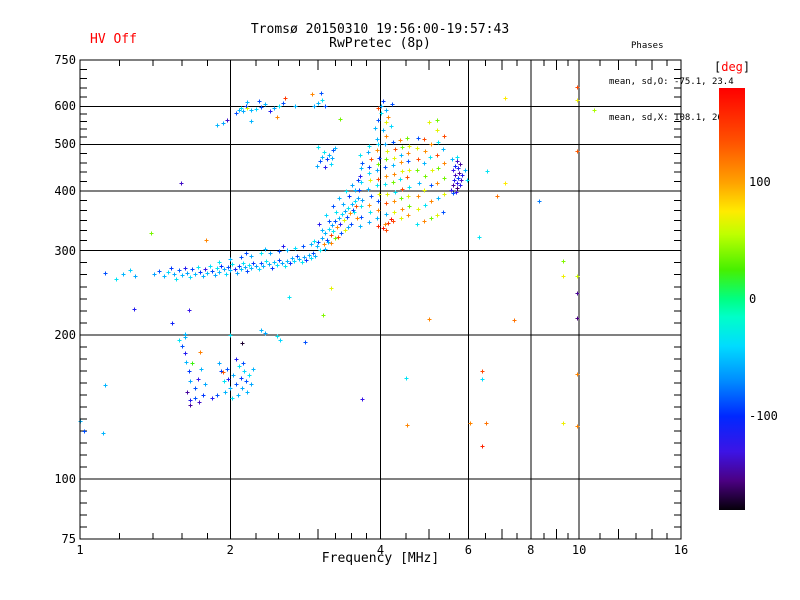 The width and height of the screenshot is (800, 600). I want to click on y-tick-label: 750, so click(65, 60).